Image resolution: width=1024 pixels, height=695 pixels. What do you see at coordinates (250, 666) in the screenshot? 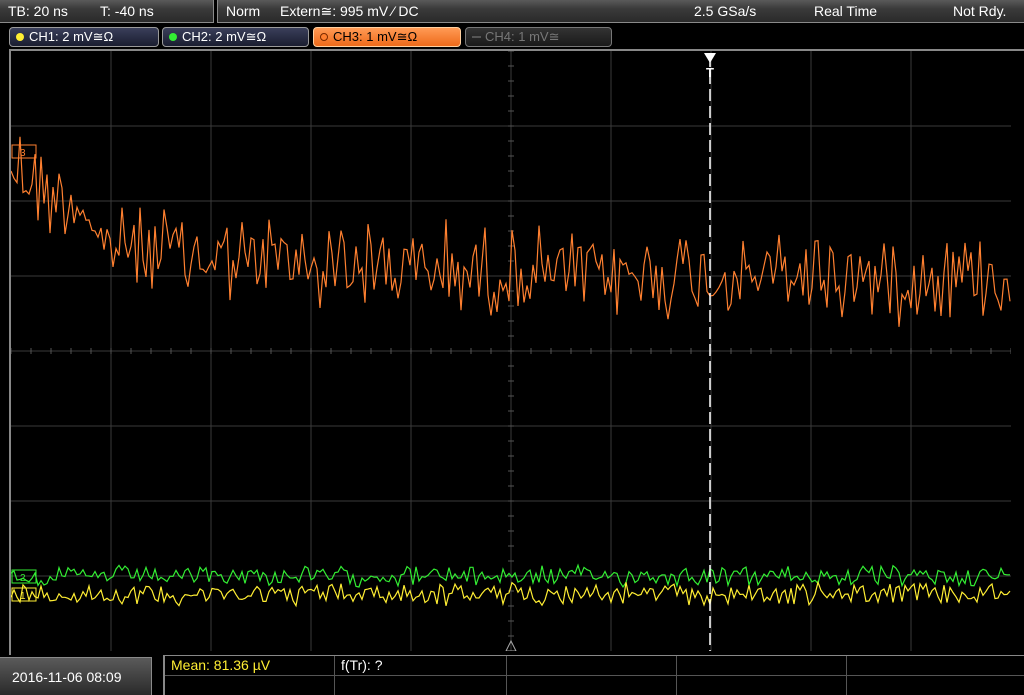
I see `measurement-mean: Mean: 81.36 µV` at bounding box center [250, 666].